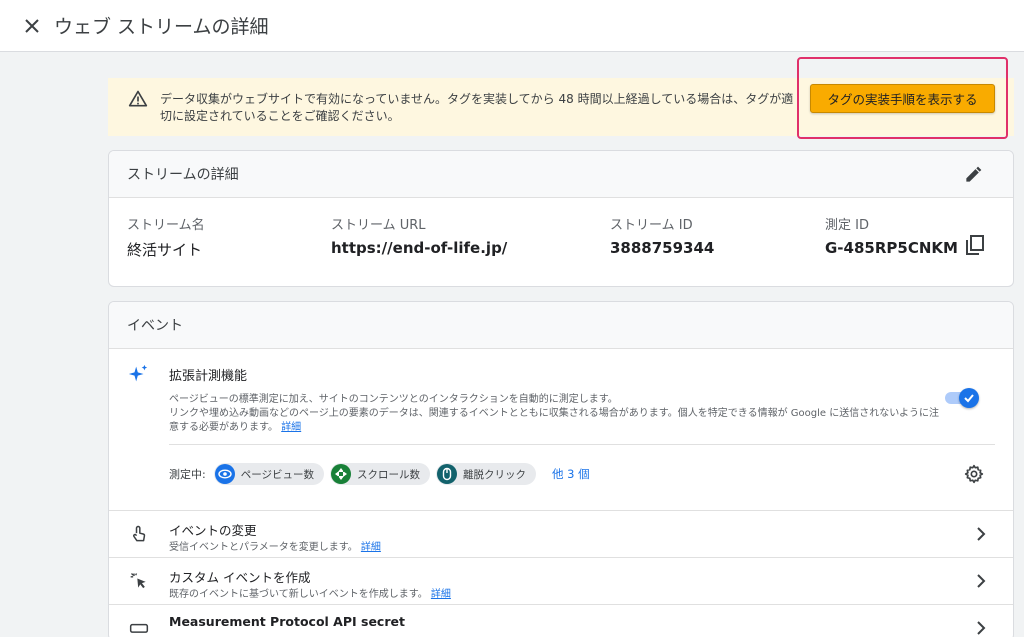 This screenshot has height=637, width=1024. Describe the element at coordinates (891, 248) in the screenshot. I see `measurement-id-value: G-485RP5CNKM` at that location.